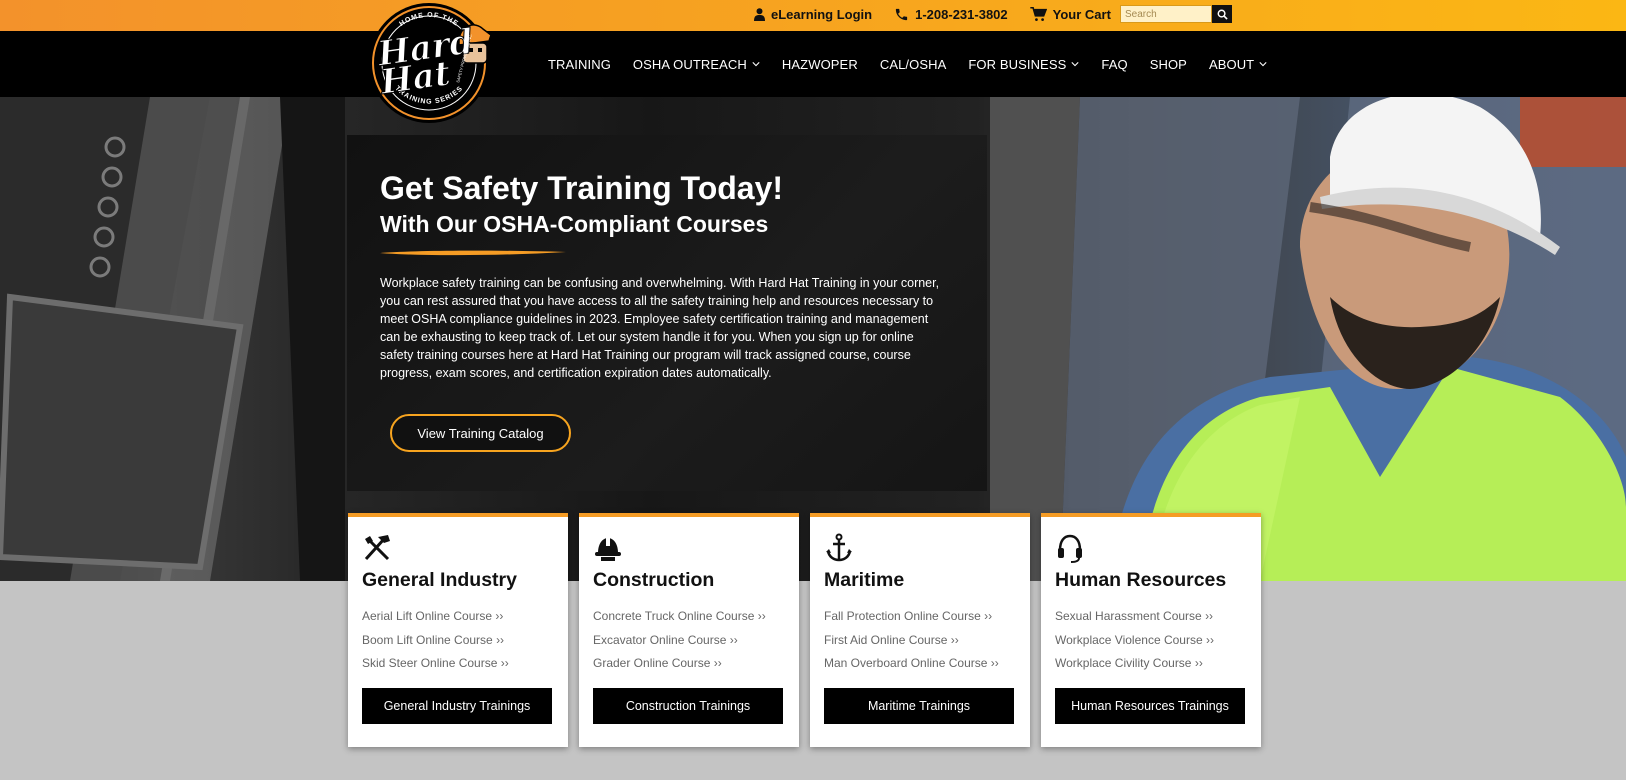 Image resolution: width=1626 pixels, height=780 pixels. I want to click on category-title: Human Resources, so click(1141, 580).